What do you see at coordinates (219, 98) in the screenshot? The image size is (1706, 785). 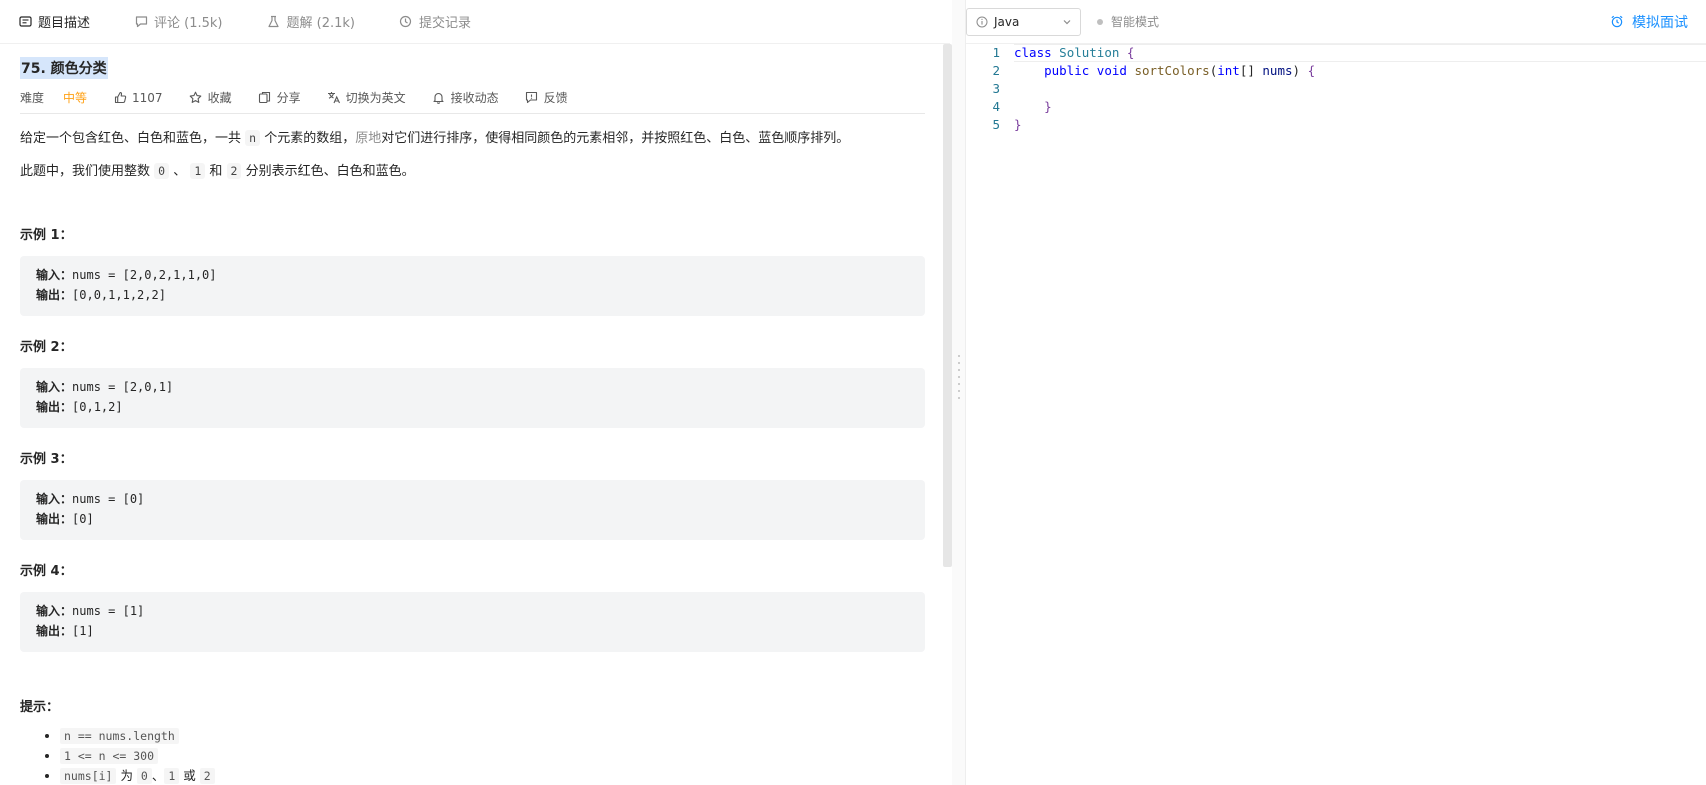 I see `favorite-label: 收藏` at bounding box center [219, 98].